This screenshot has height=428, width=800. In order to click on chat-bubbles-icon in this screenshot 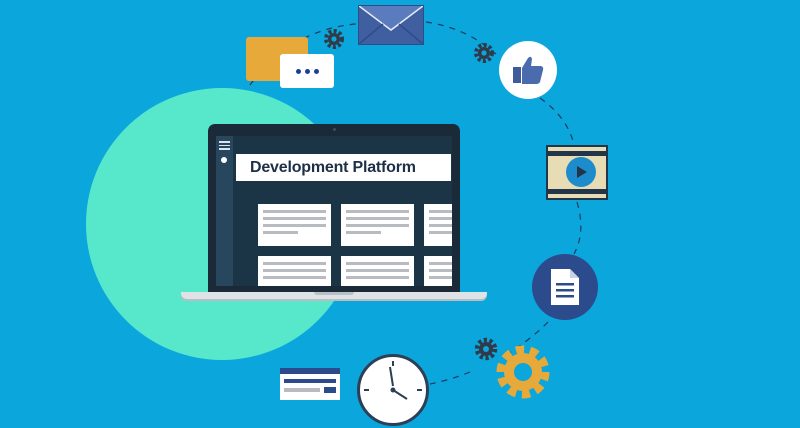, I will do `click(307, 71)`.